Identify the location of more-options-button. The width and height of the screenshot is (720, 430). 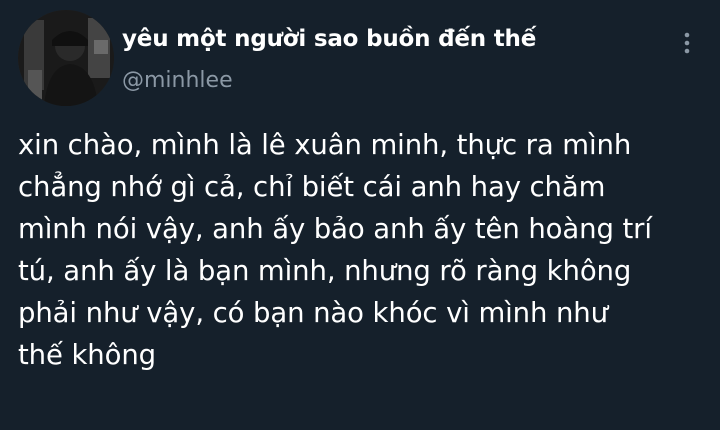
(687, 43).